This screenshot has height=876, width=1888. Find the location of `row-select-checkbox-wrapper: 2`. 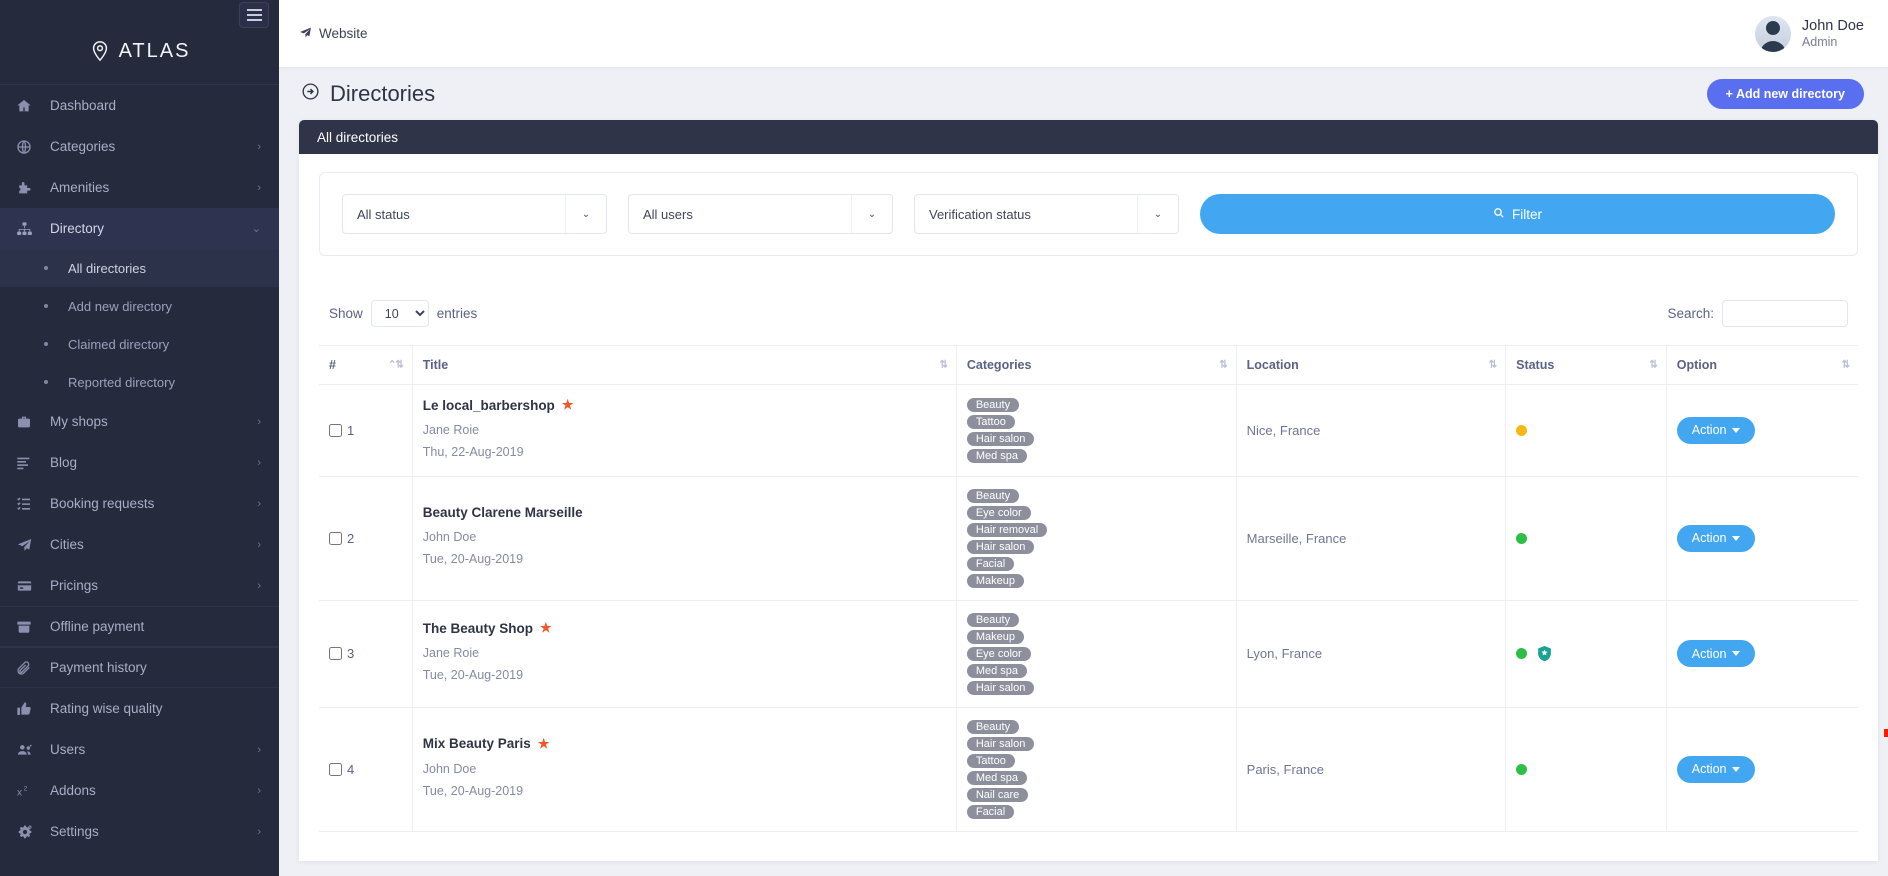

row-select-checkbox-wrapper: 2 is located at coordinates (365, 538).